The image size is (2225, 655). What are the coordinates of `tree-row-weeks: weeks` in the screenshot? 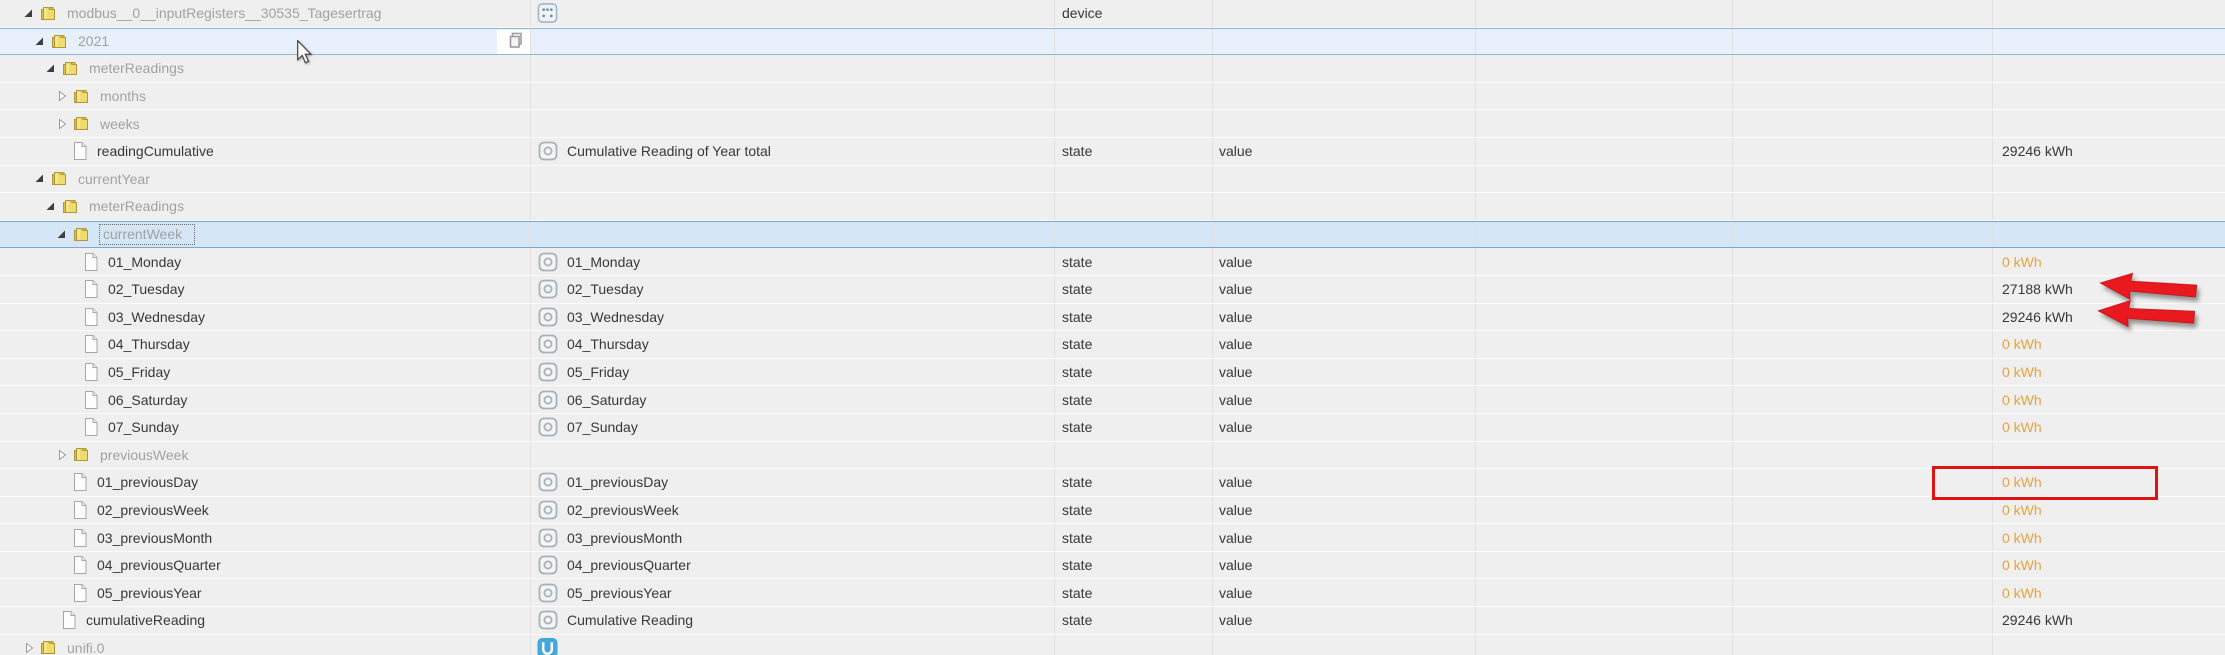 It's located at (1112, 124).